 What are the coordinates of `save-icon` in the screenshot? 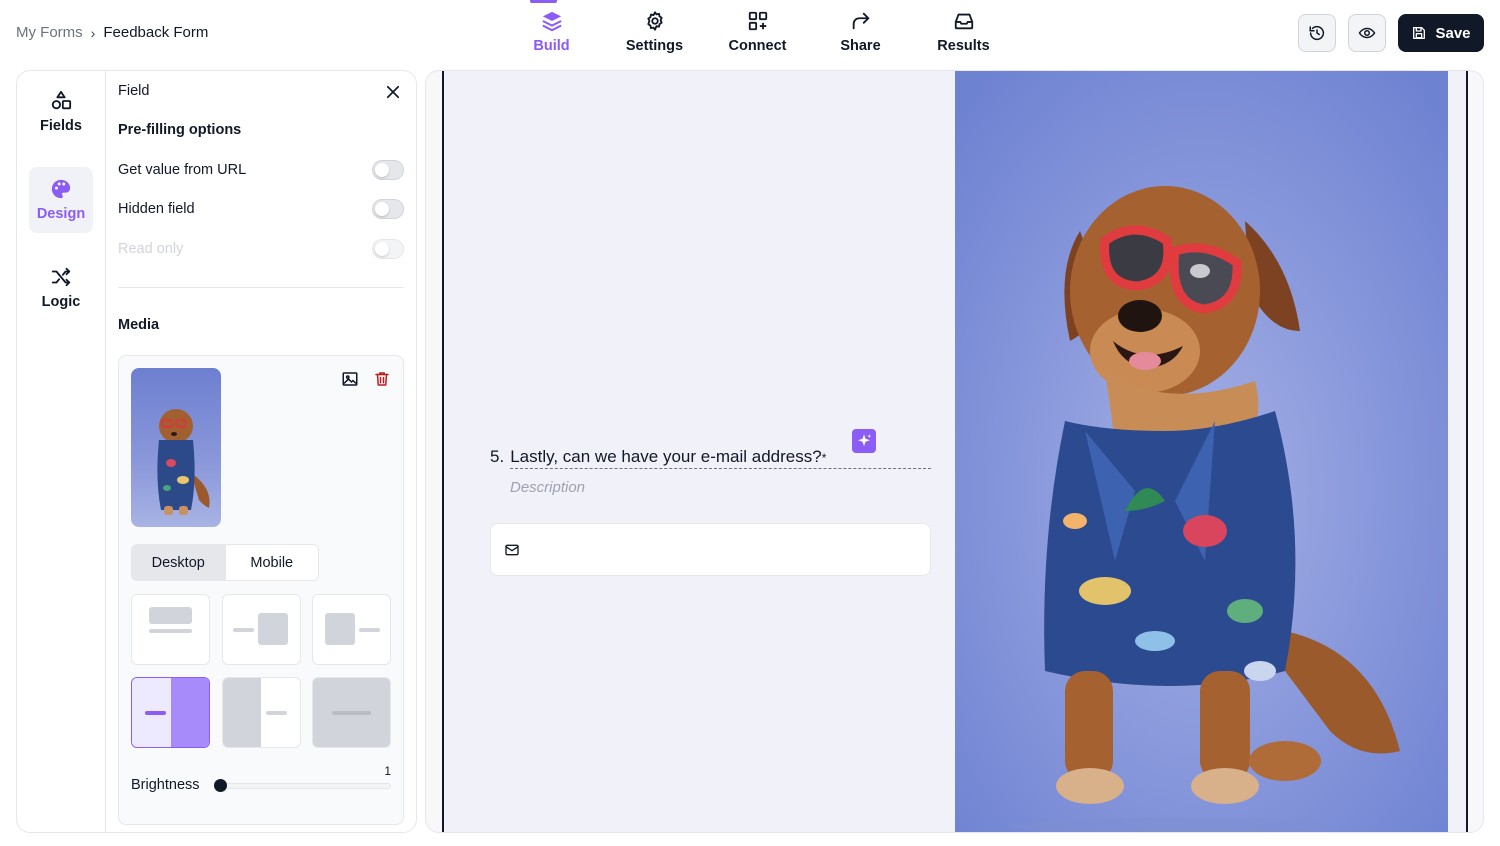 It's located at (1419, 33).